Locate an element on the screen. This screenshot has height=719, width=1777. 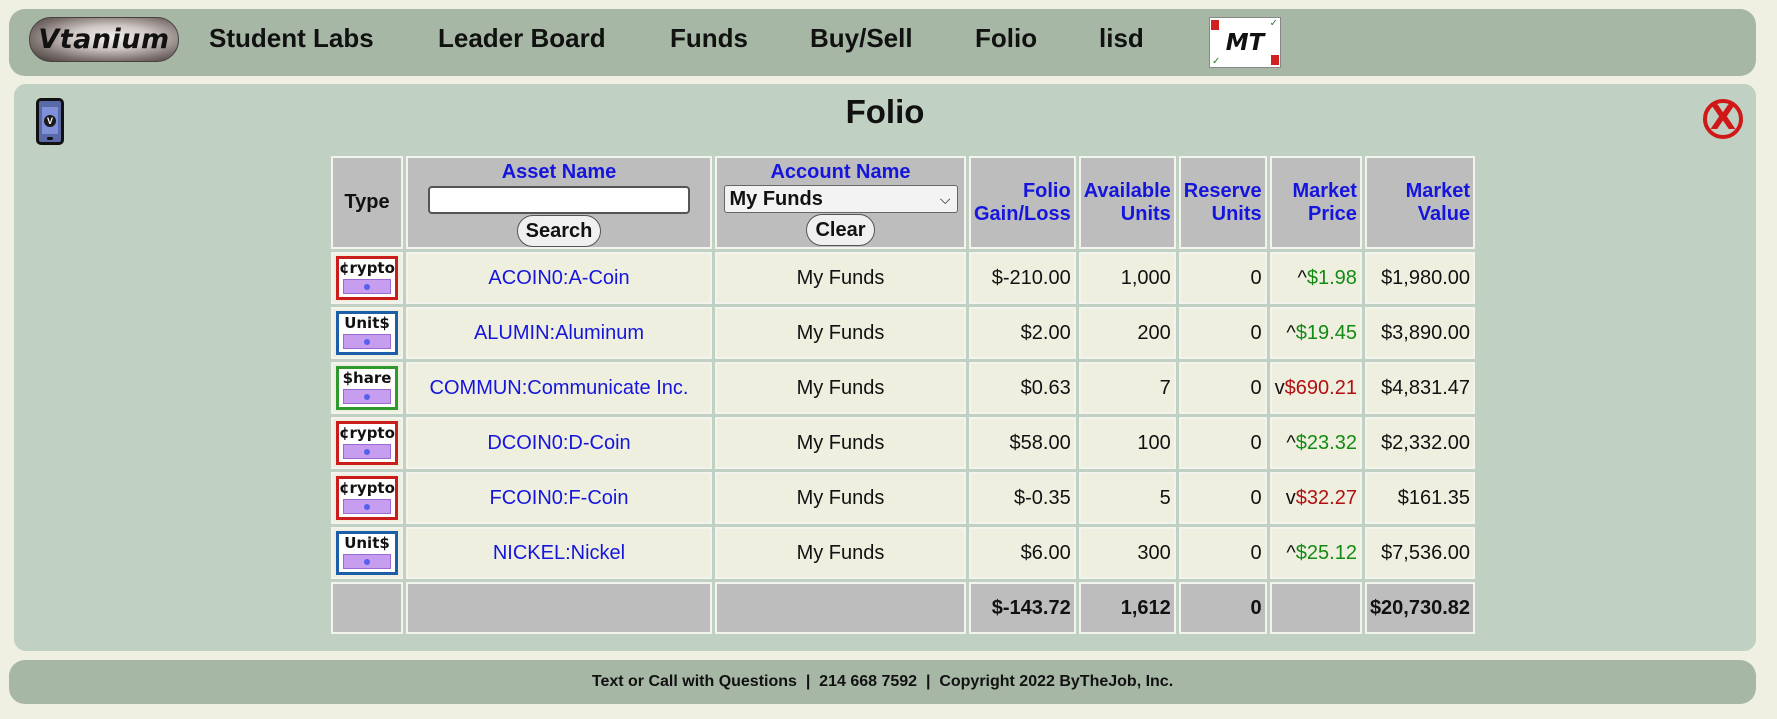
chevron-down-icon: ⌵ is located at coordinates (945, 198).